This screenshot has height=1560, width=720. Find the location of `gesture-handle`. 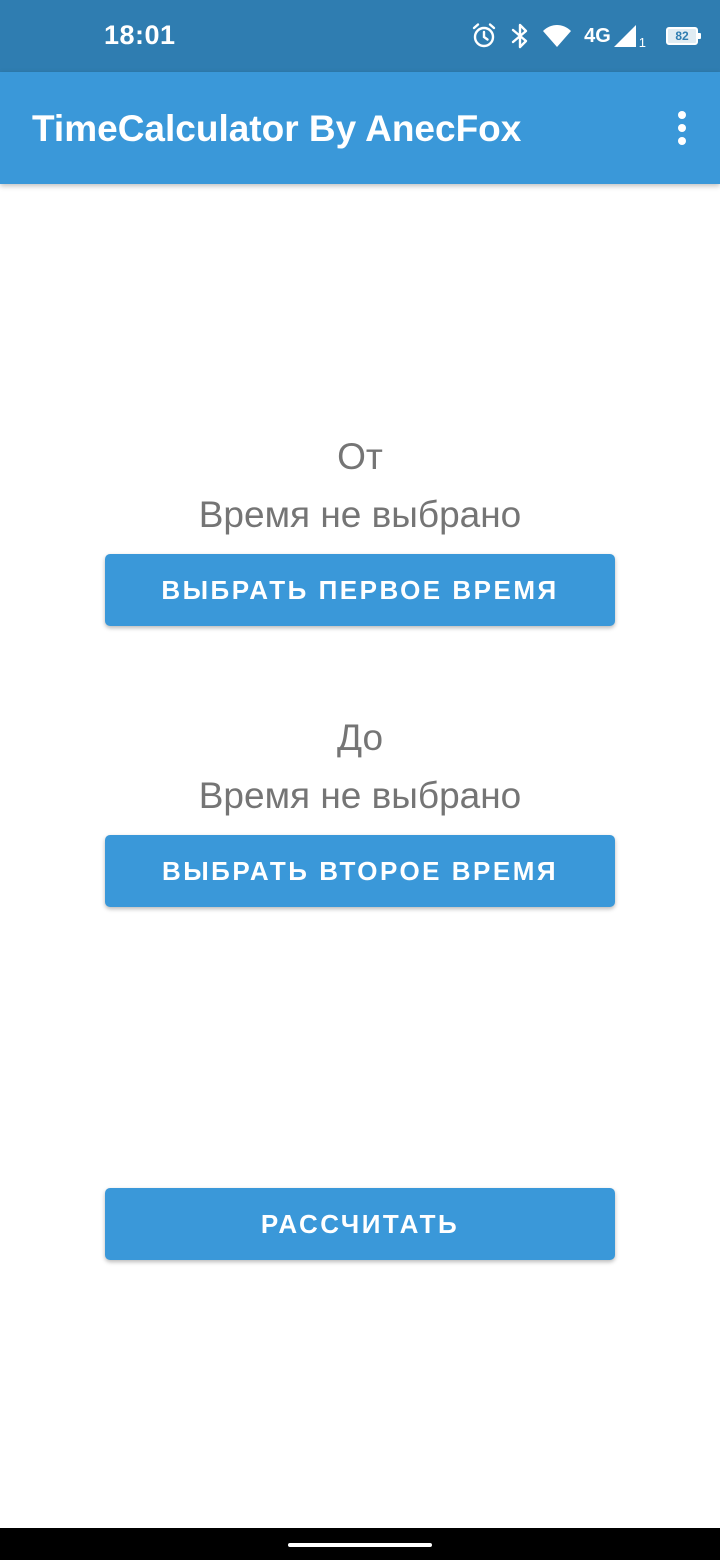

gesture-handle is located at coordinates (360, 1545).